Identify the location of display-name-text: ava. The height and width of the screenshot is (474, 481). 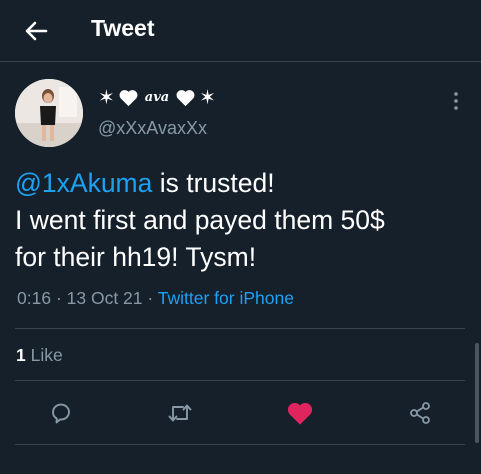
(157, 97).